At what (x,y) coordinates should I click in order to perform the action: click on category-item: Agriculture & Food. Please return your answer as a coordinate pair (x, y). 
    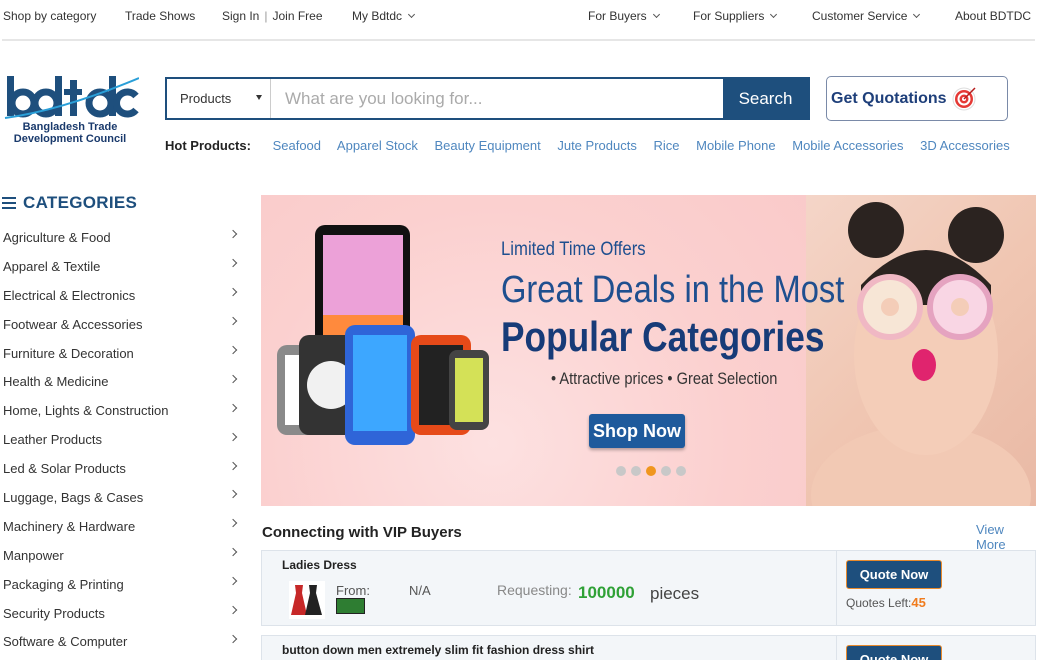
    Looking at the image, I should click on (122, 237).